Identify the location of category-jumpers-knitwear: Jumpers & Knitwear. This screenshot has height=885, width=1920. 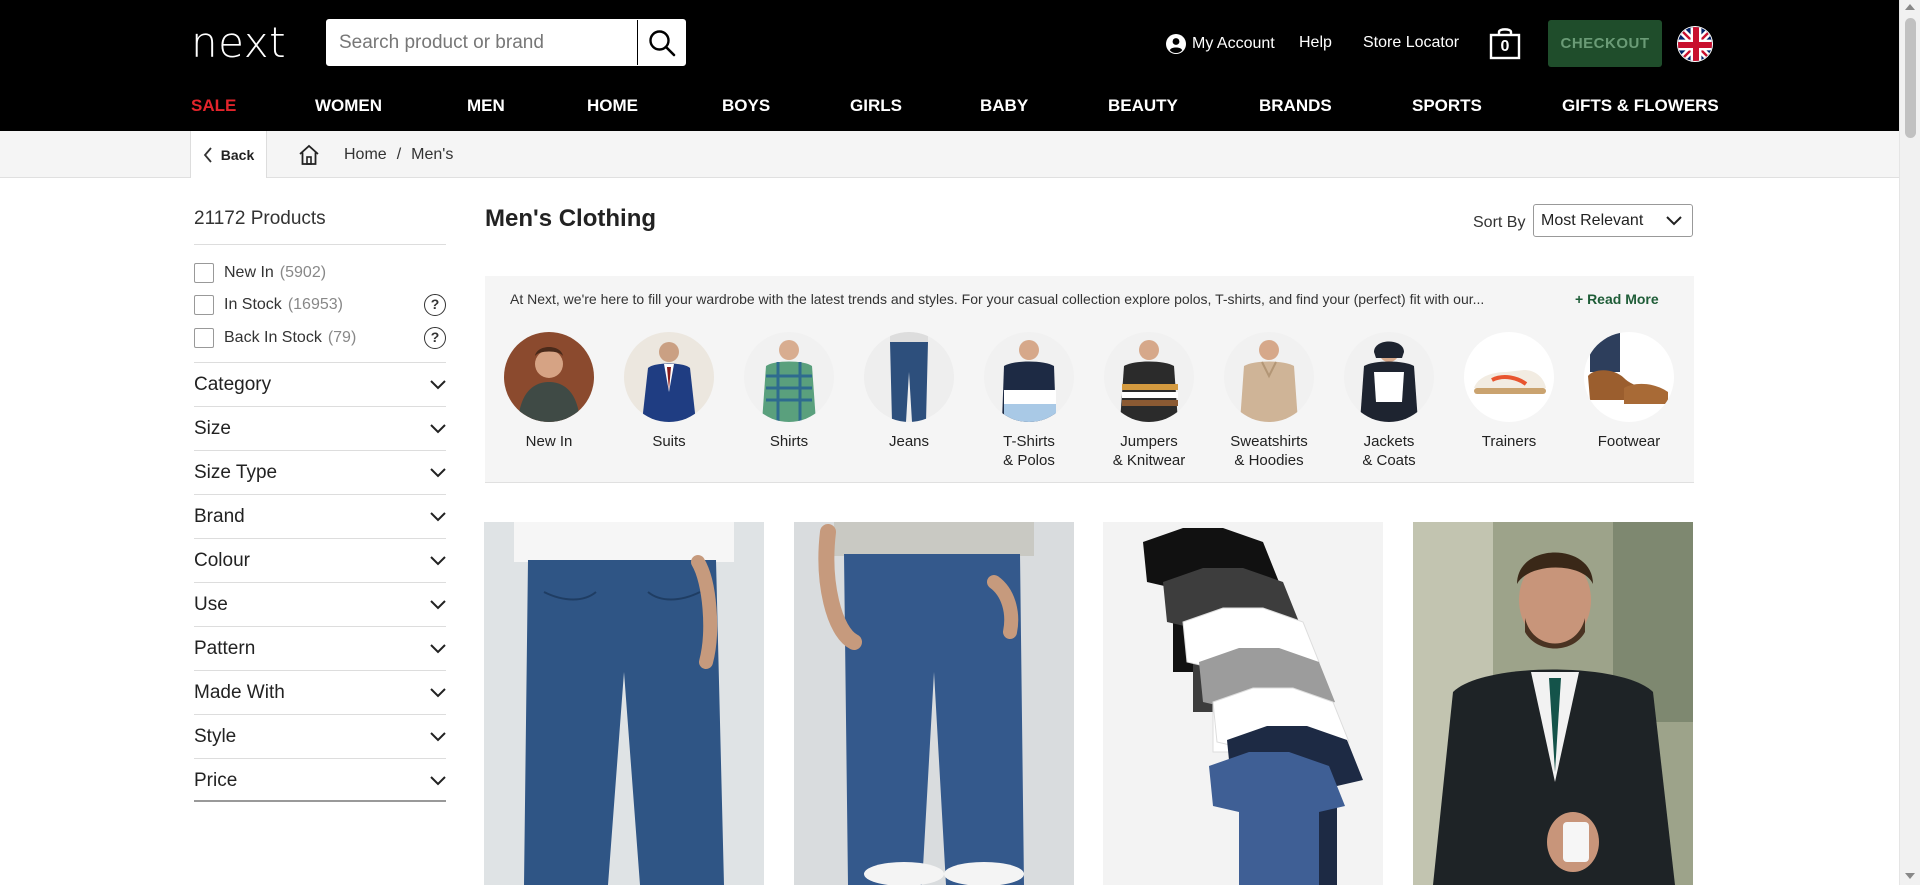
(1149, 401).